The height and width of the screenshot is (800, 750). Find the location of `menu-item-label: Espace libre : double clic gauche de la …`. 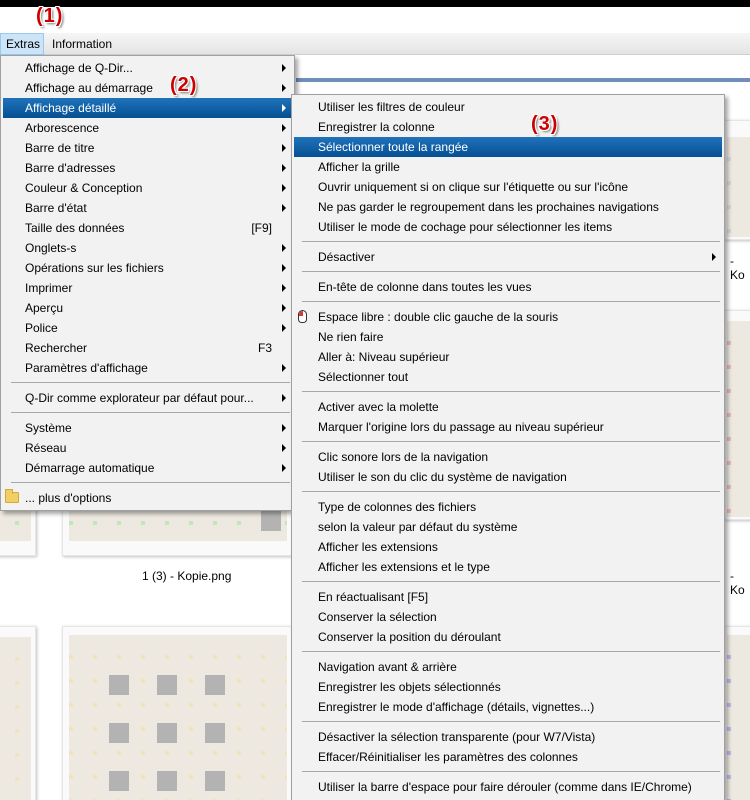

menu-item-label: Espace libre : double clic gauche de la … is located at coordinates (438, 317).